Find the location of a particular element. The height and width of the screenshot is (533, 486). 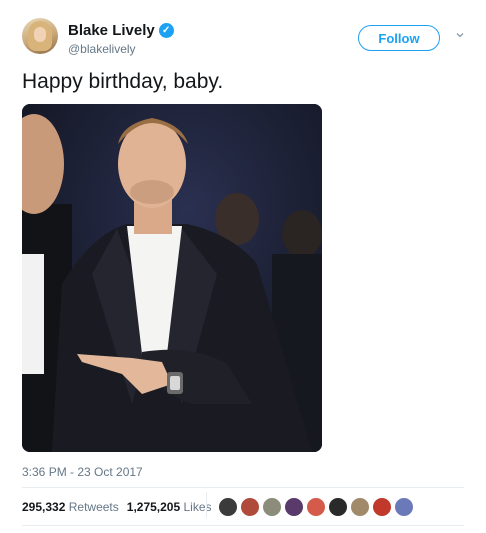

user-handle: @blakelively is located at coordinates (121, 49).